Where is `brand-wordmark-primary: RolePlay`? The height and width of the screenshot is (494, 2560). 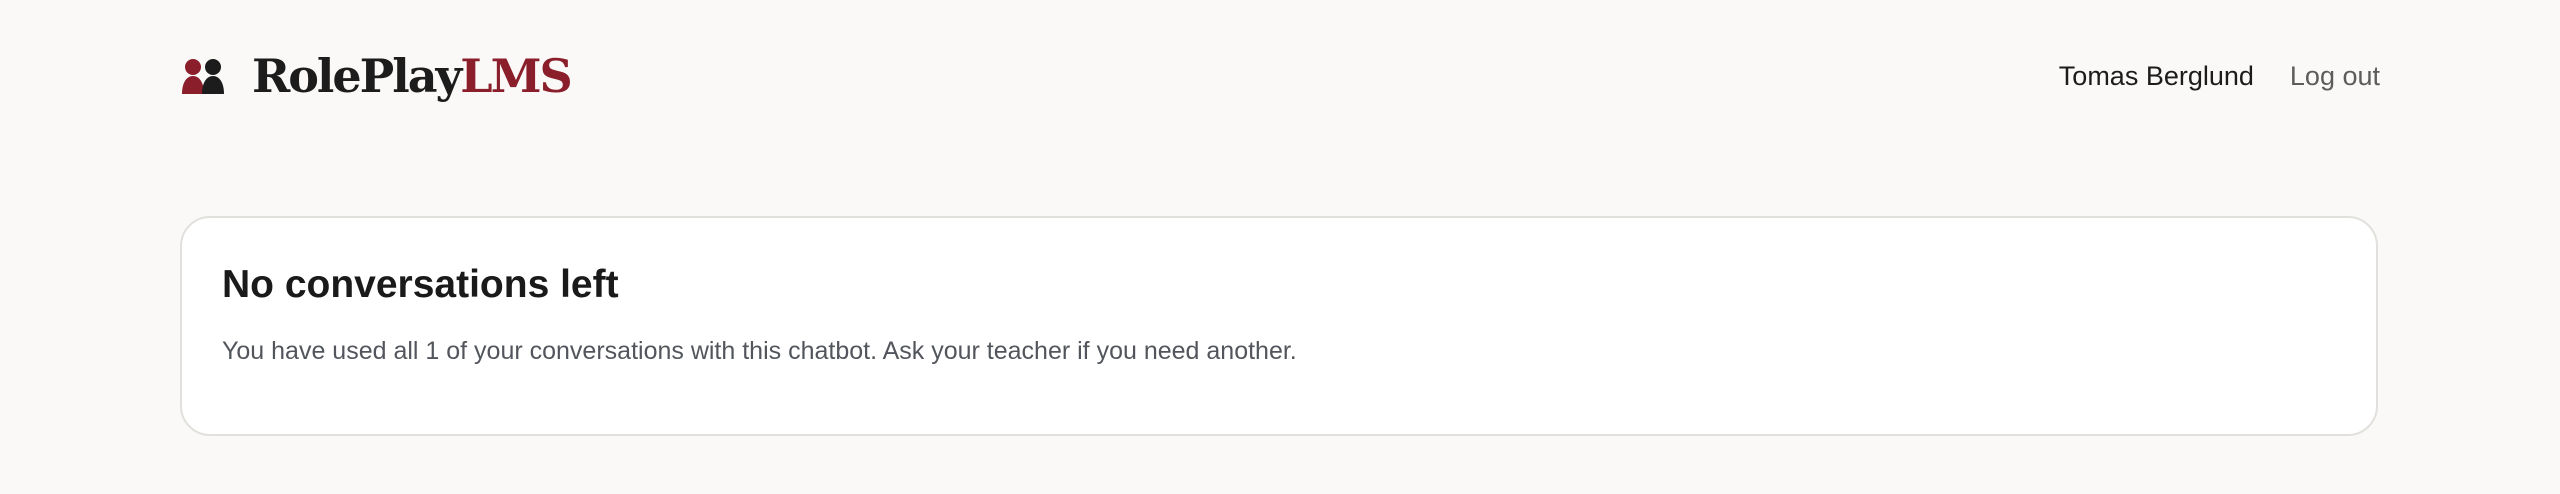
brand-wordmark-primary: RolePlay is located at coordinates (357, 76).